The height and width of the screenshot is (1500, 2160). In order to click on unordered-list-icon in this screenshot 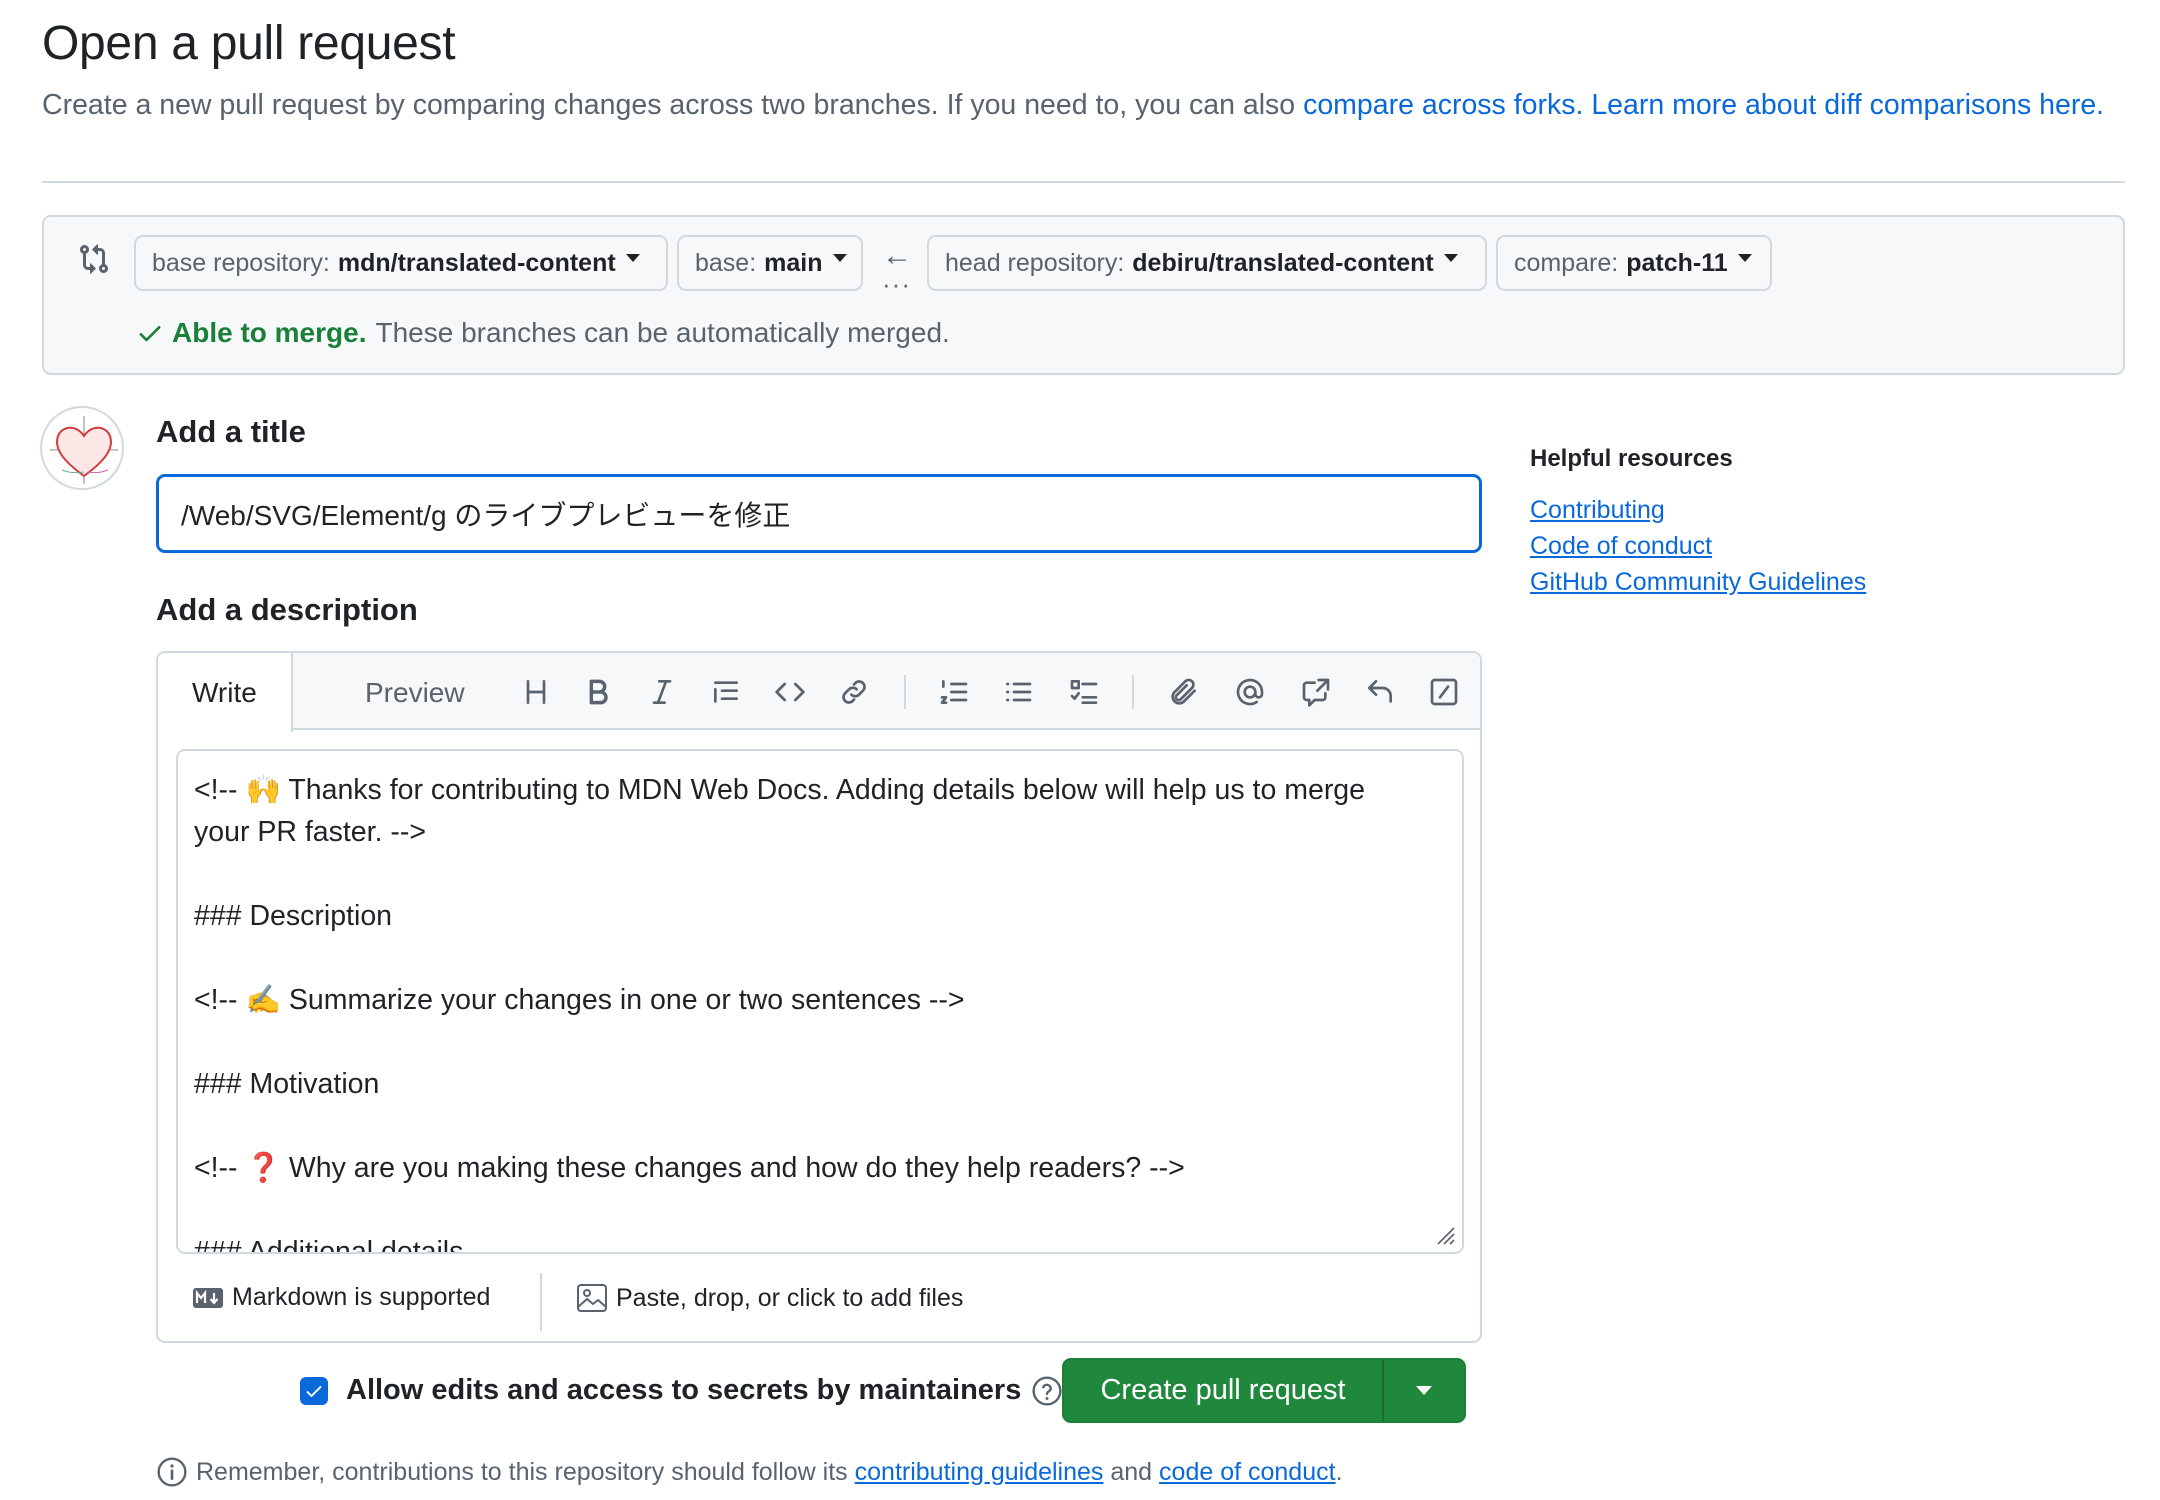, I will do `click(1019, 692)`.